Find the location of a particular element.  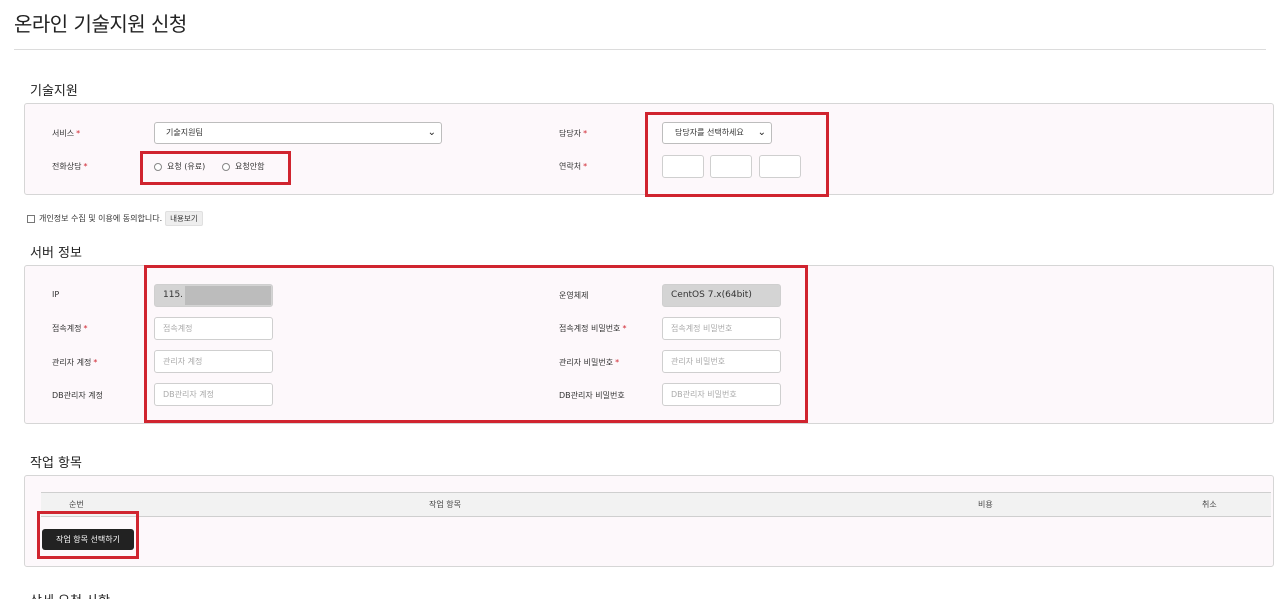

privacy-consent: 개인정보 수집 및 이용에 동의합니다. 내용보기 is located at coordinates (115, 218).